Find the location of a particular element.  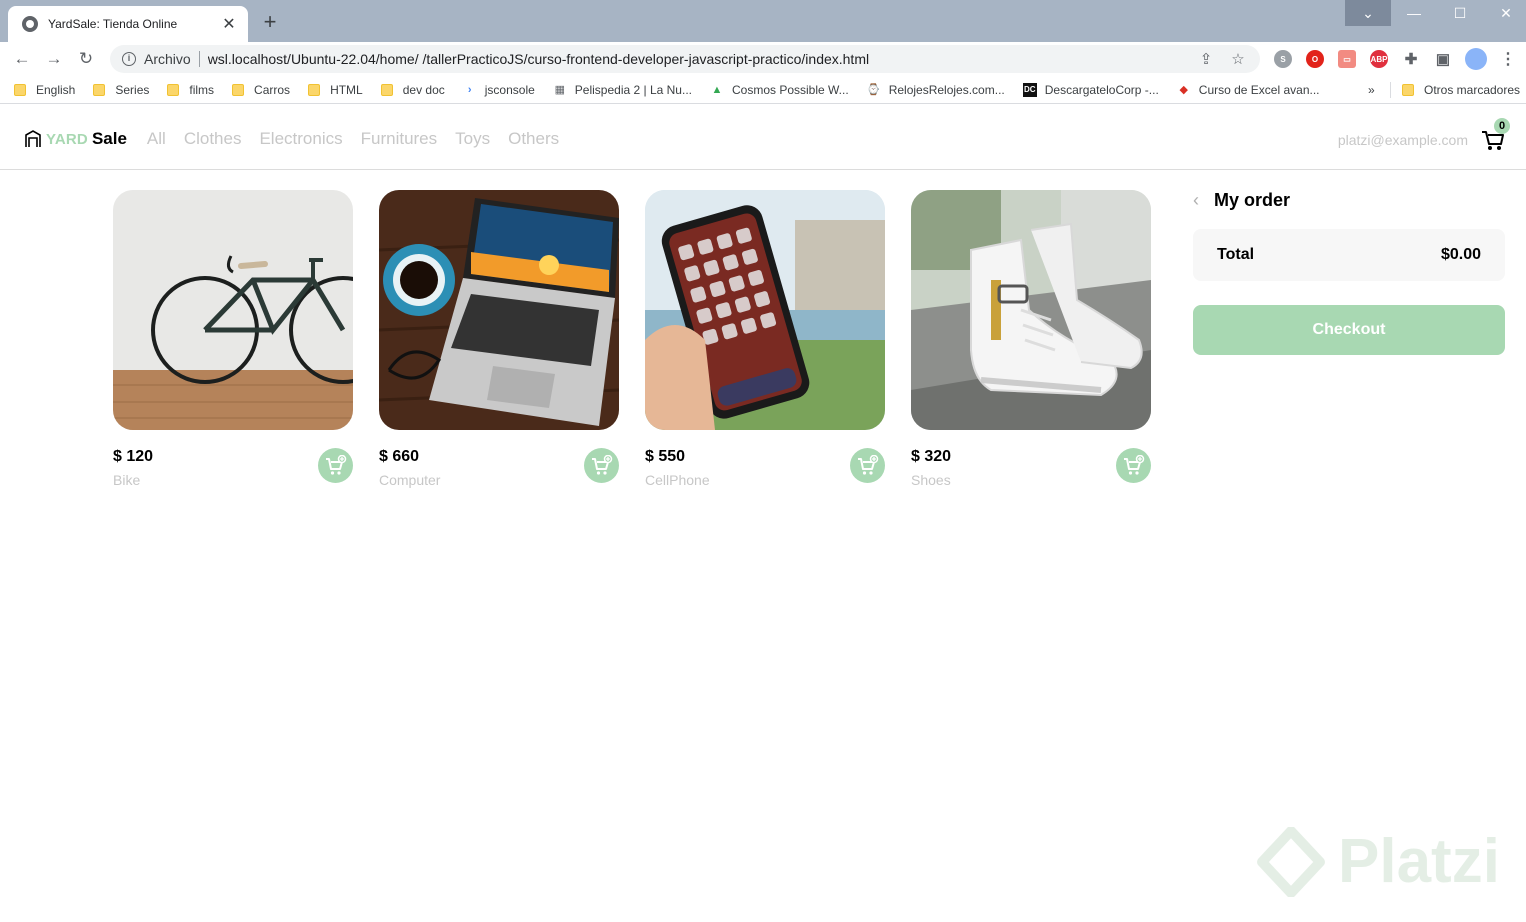

bookmark-item: Series is located at coordinates (121, 90).